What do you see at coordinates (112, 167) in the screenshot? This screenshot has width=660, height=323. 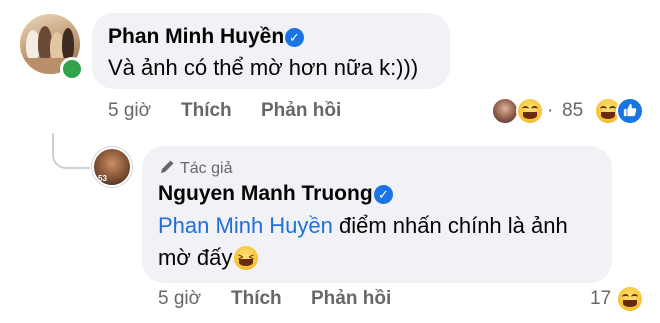 I see `reply-author-avatar: 53` at bounding box center [112, 167].